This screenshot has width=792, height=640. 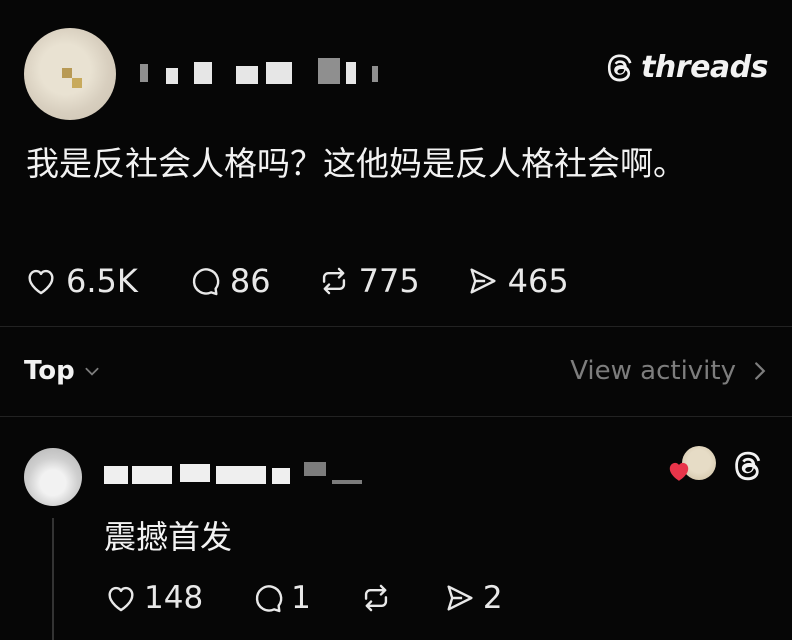 I want to click on sort-dropdown: Top, so click(x=62, y=371).